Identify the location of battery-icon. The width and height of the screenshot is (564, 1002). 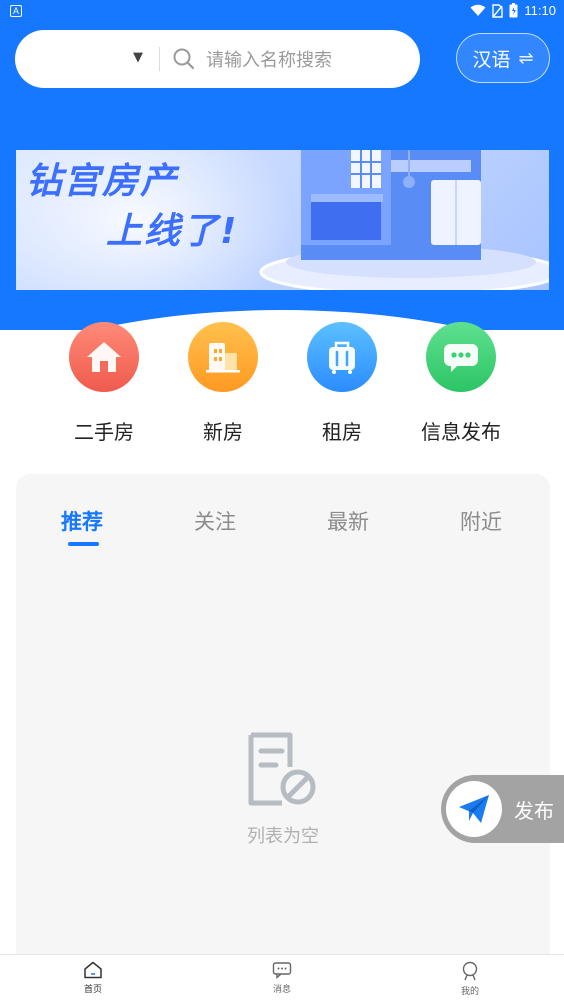
(513, 10).